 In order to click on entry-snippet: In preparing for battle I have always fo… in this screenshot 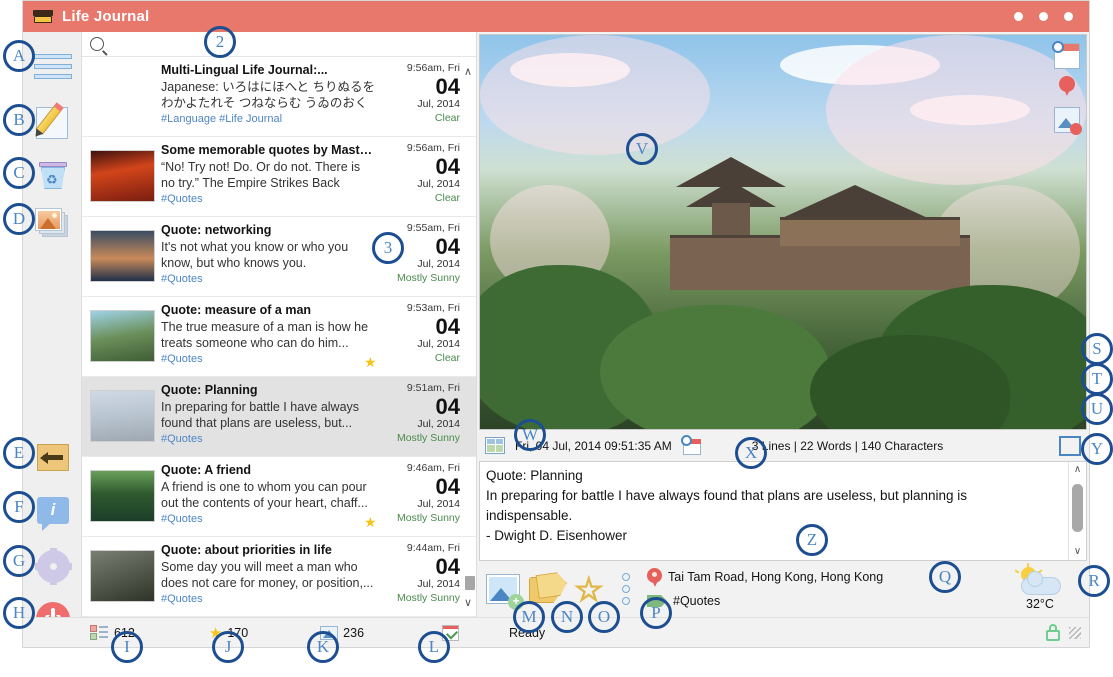, I will do `click(260, 415)`.